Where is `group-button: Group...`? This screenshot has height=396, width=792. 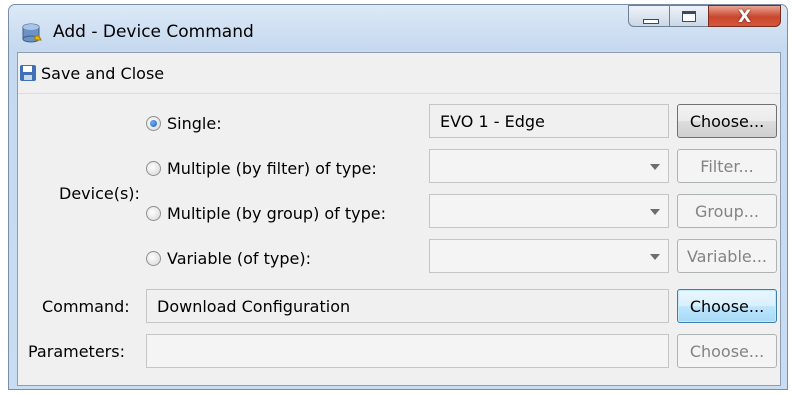 group-button: Group... is located at coordinates (727, 211).